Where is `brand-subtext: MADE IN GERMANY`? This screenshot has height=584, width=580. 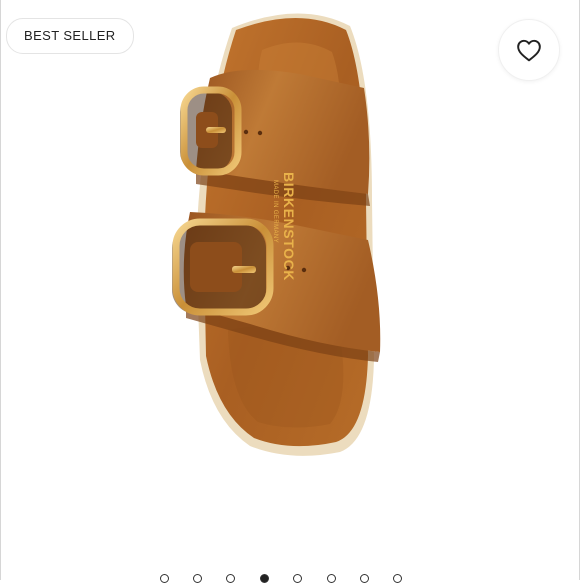 brand-subtext: MADE IN GERMANY is located at coordinates (275, 211).